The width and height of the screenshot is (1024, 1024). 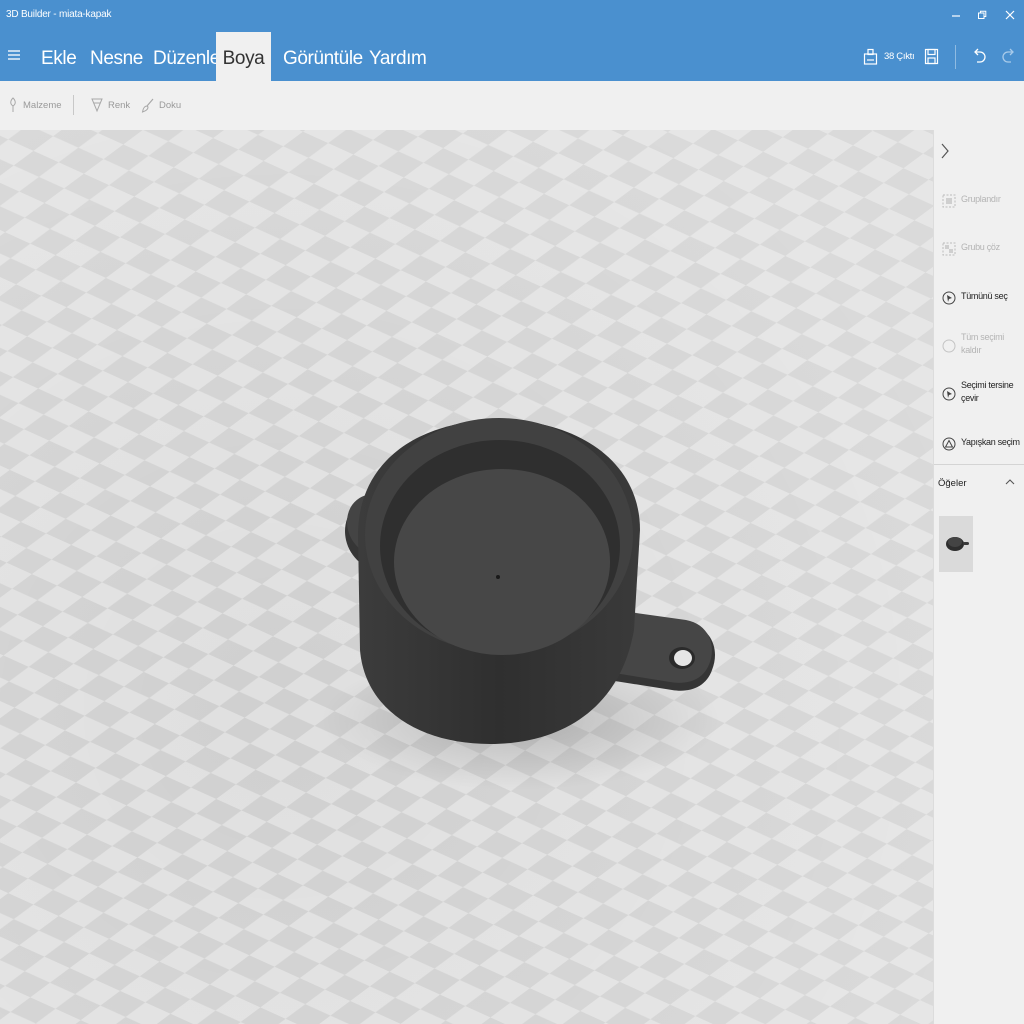 I want to click on invert-selection-icon, so click(x=949, y=394).